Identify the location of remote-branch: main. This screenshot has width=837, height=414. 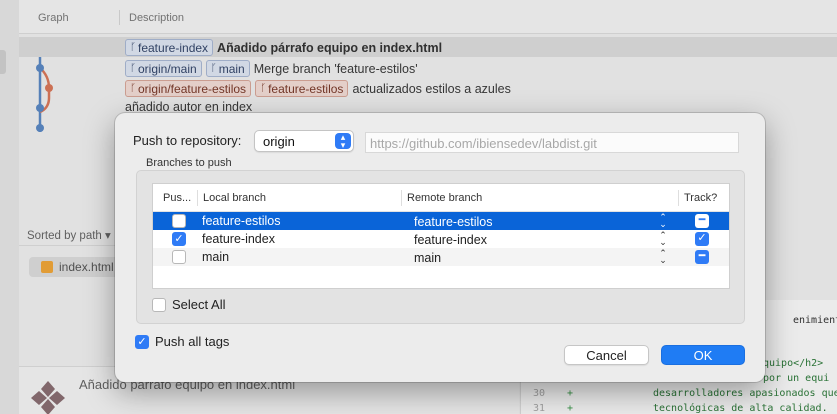
(427, 258).